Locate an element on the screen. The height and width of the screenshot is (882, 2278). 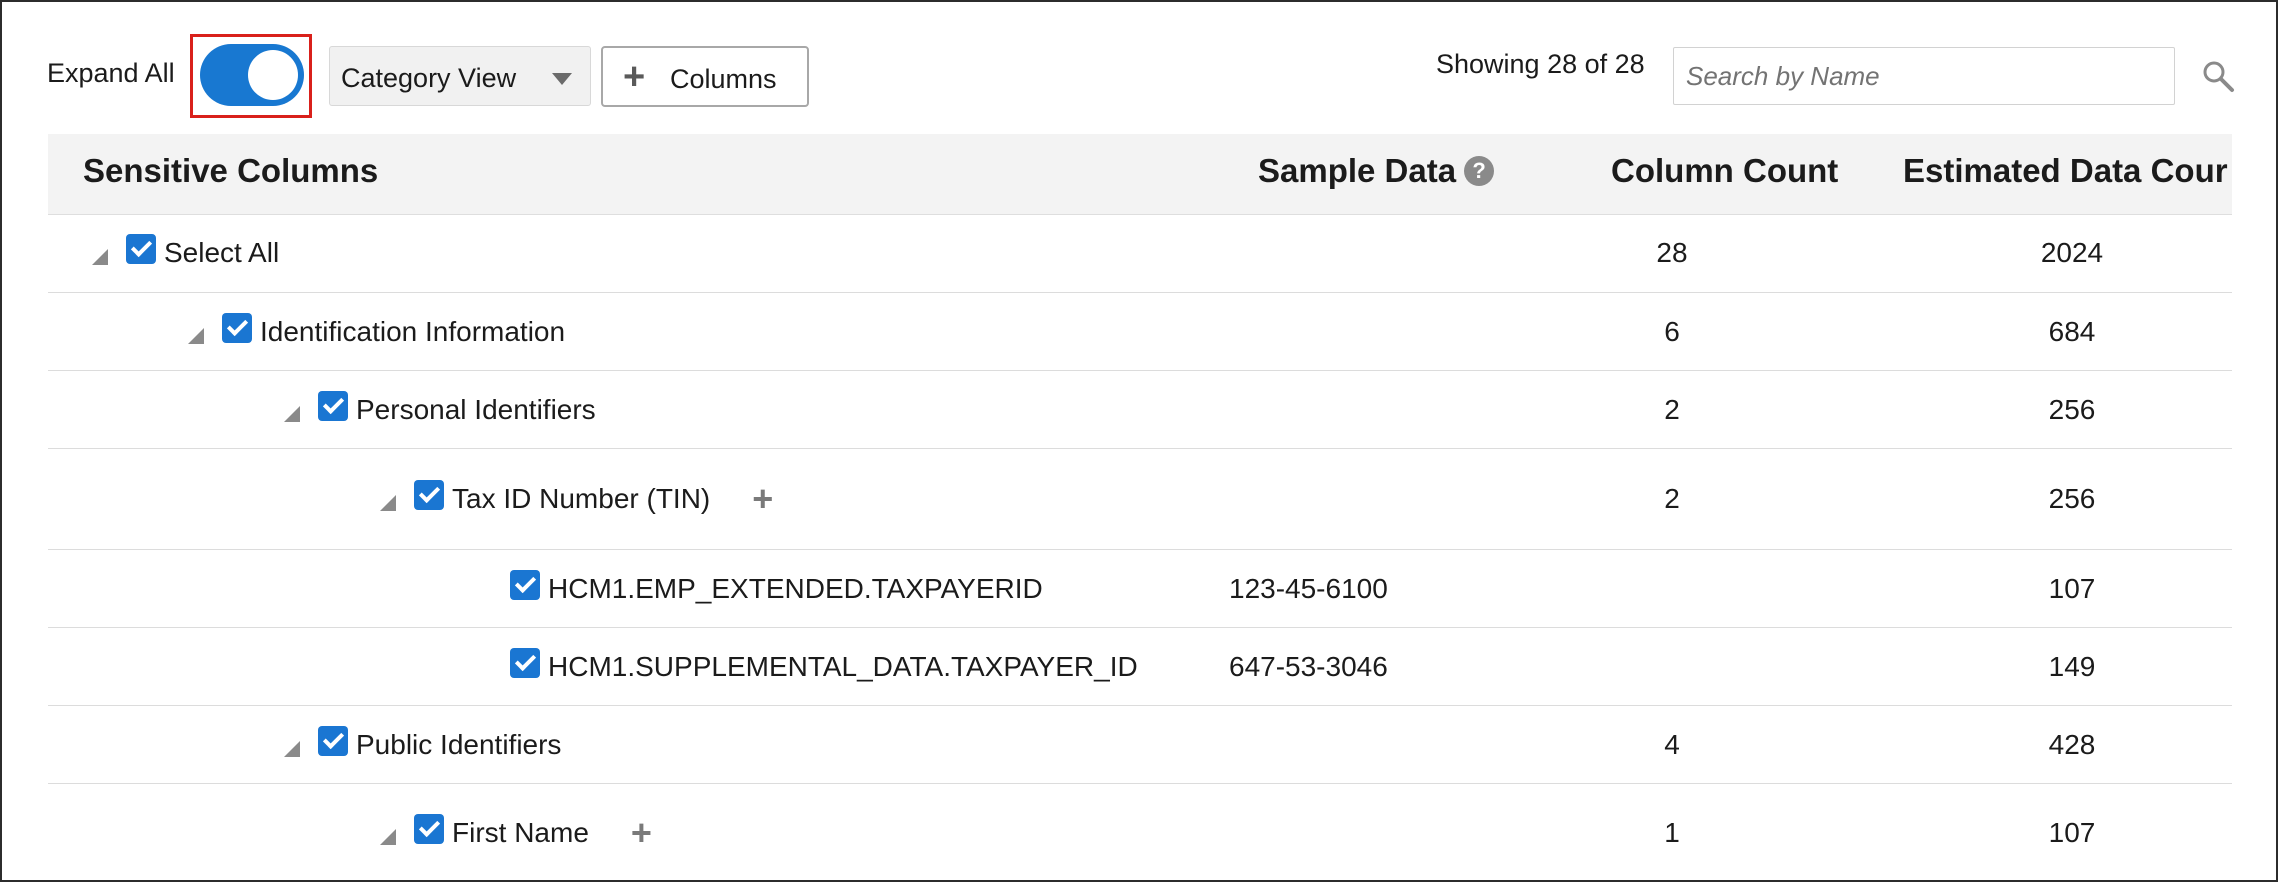
row-name-cell: Personal Identifiers is located at coordinates (440, 409).